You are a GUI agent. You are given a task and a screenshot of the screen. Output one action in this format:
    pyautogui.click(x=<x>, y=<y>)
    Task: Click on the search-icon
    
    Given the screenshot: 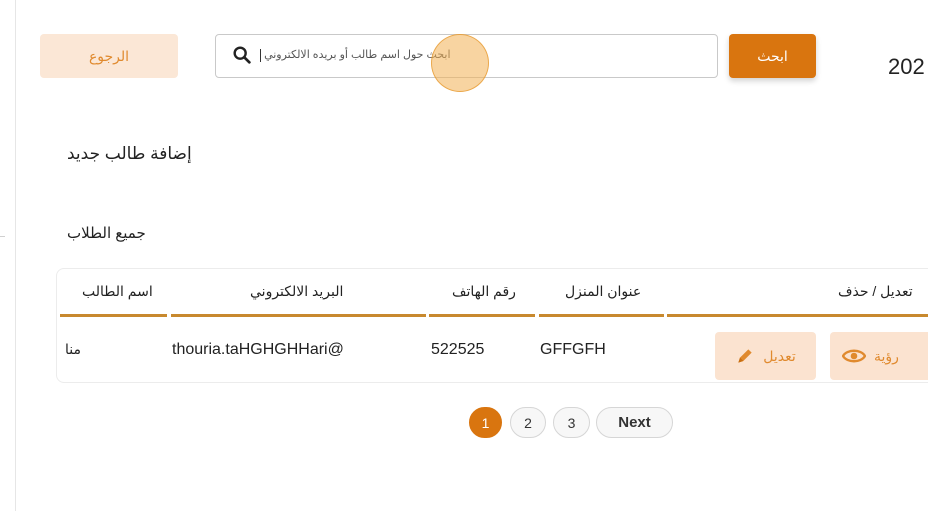 What is the action you would take?
    pyautogui.click(x=242, y=55)
    